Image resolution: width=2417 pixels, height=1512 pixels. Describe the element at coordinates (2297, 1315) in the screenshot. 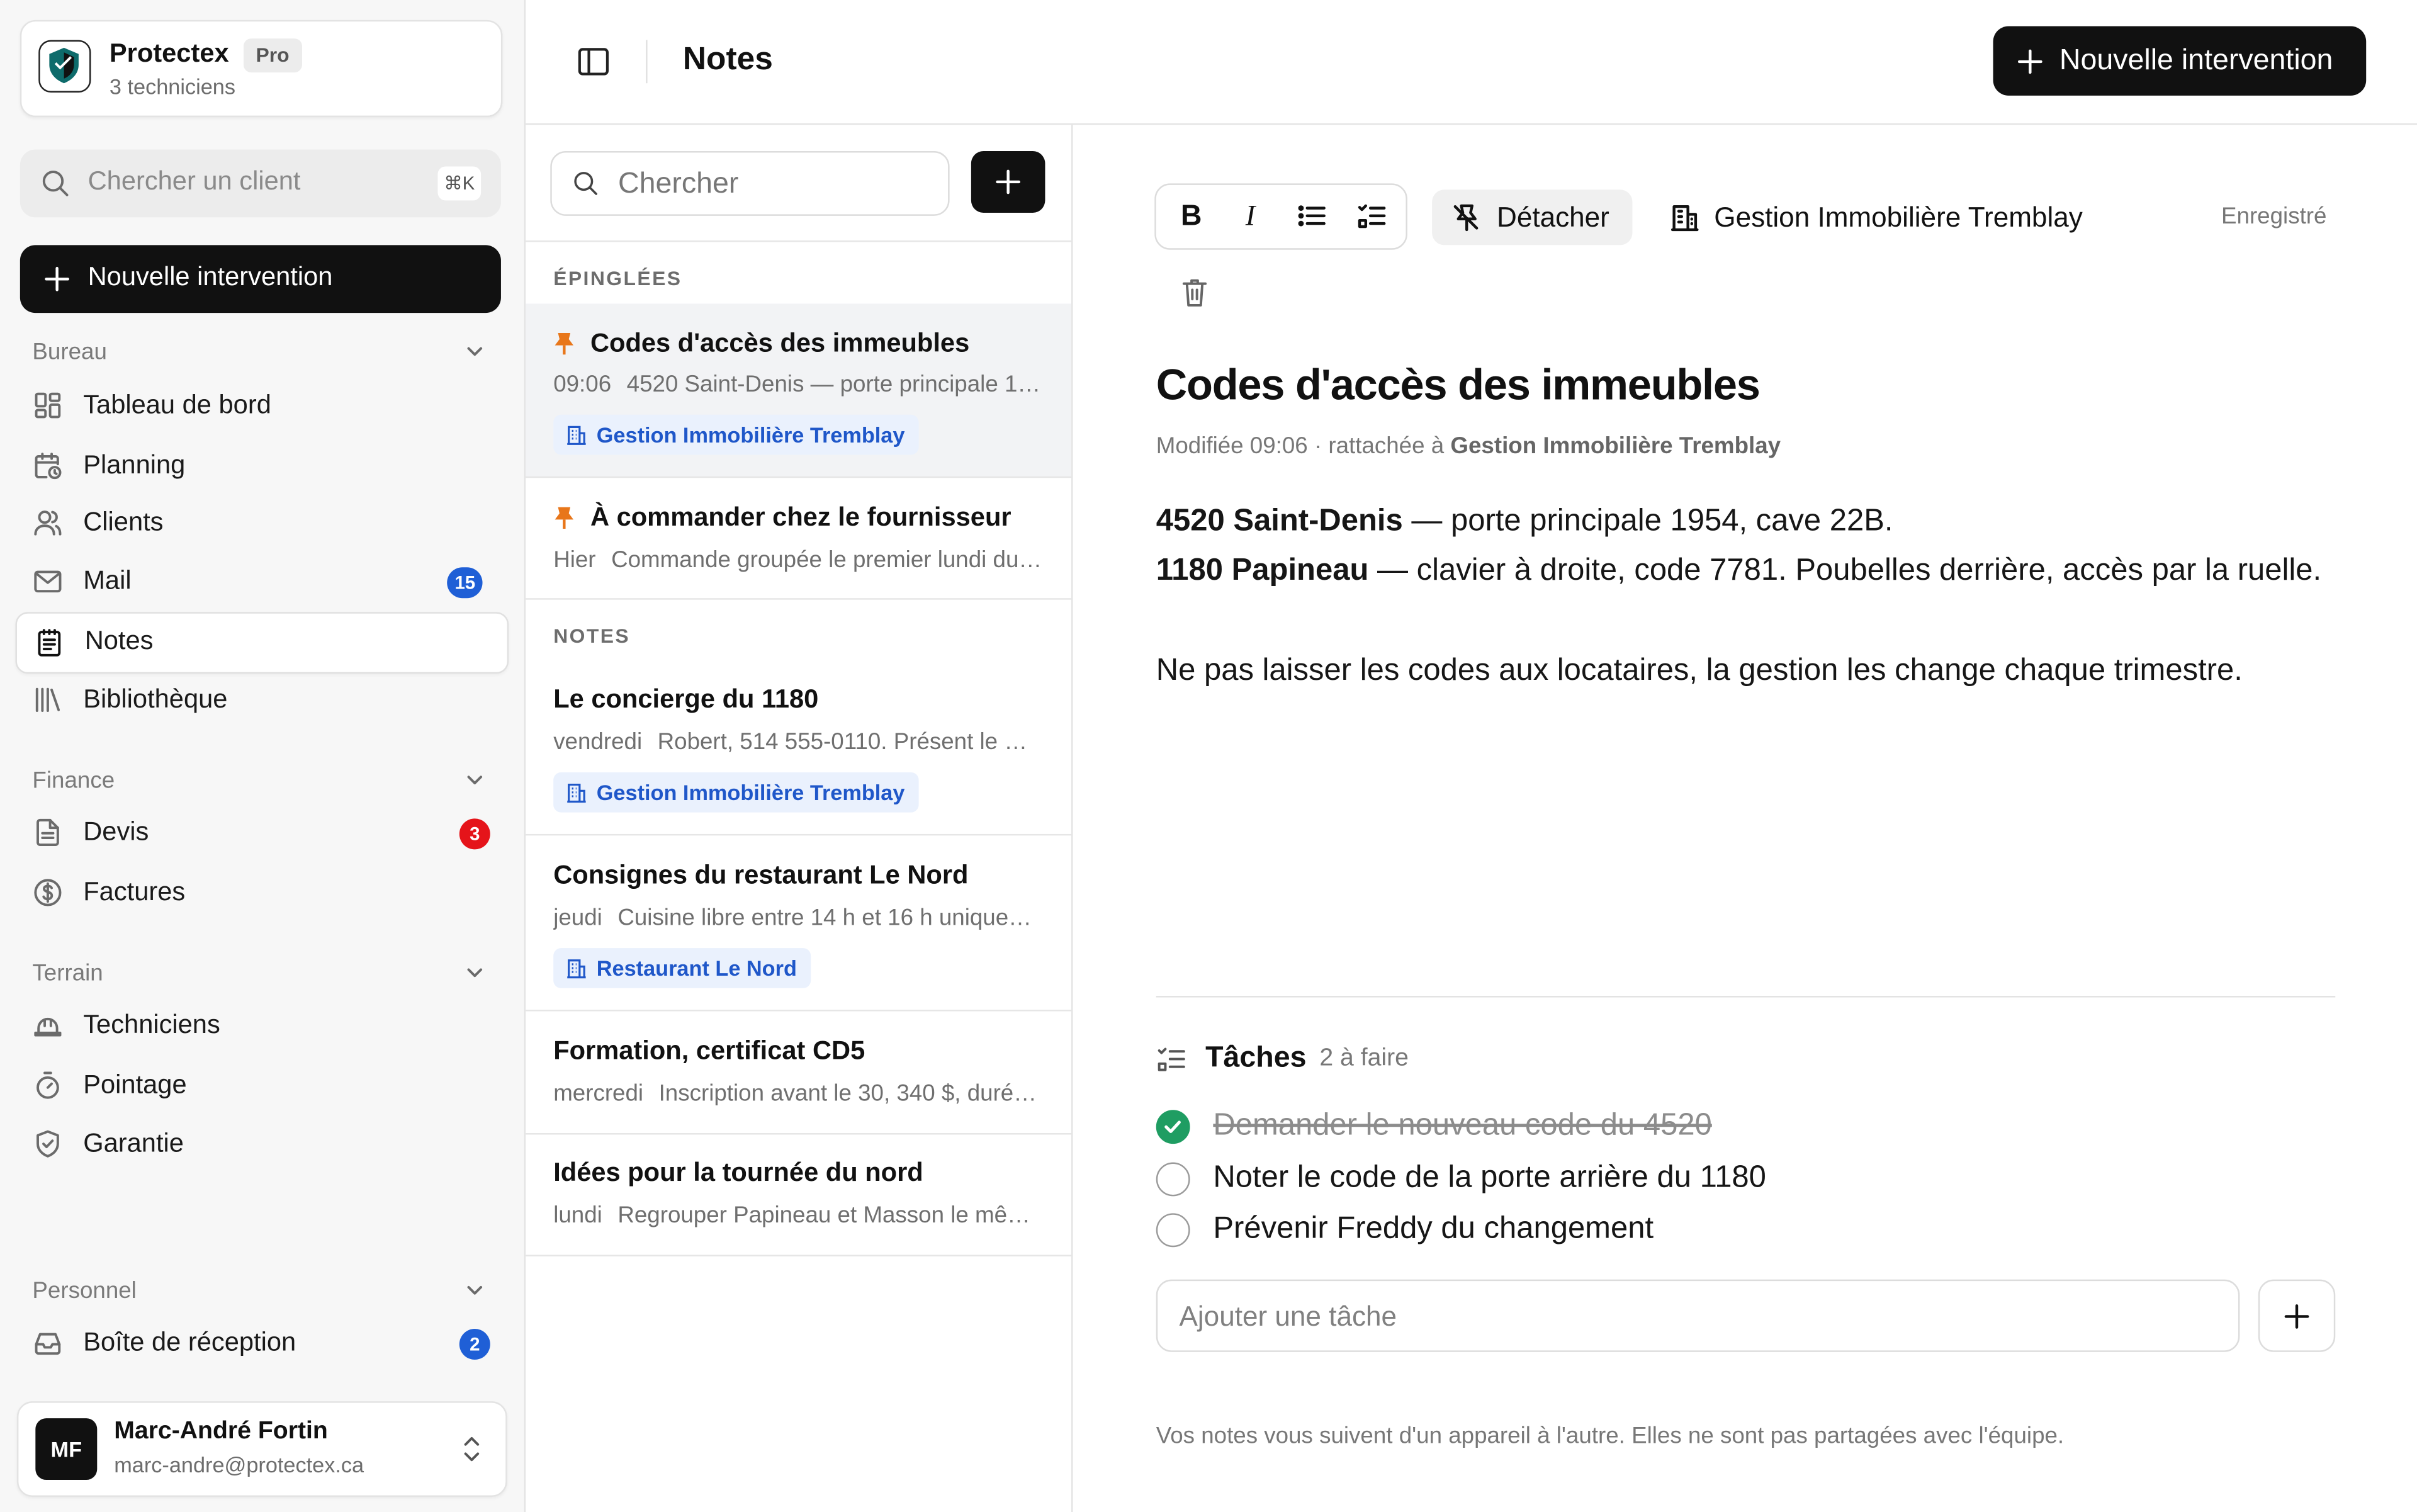

I see `add-task-button` at that location.